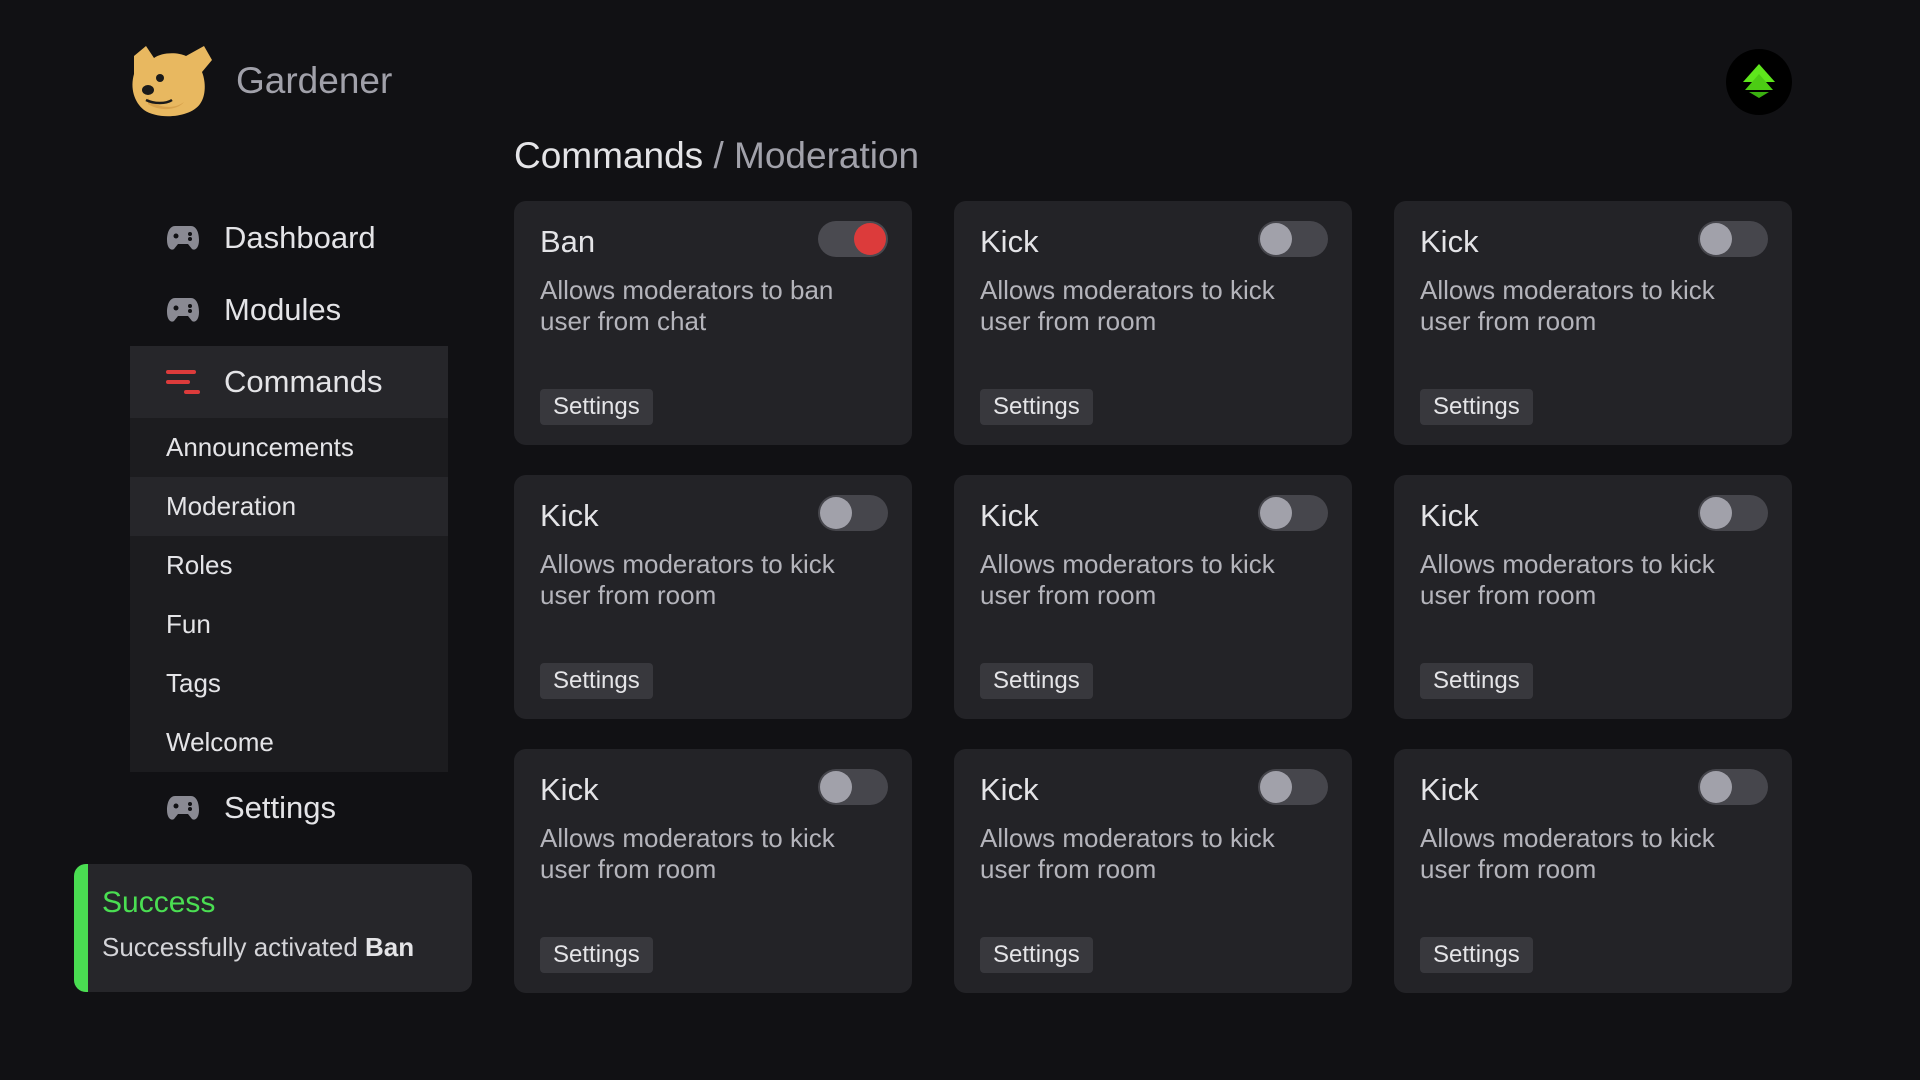  What do you see at coordinates (273, 928) in the screenshot?
I see `success-toast: Success Successfully activated Ban` at bounding box center [273, 928].